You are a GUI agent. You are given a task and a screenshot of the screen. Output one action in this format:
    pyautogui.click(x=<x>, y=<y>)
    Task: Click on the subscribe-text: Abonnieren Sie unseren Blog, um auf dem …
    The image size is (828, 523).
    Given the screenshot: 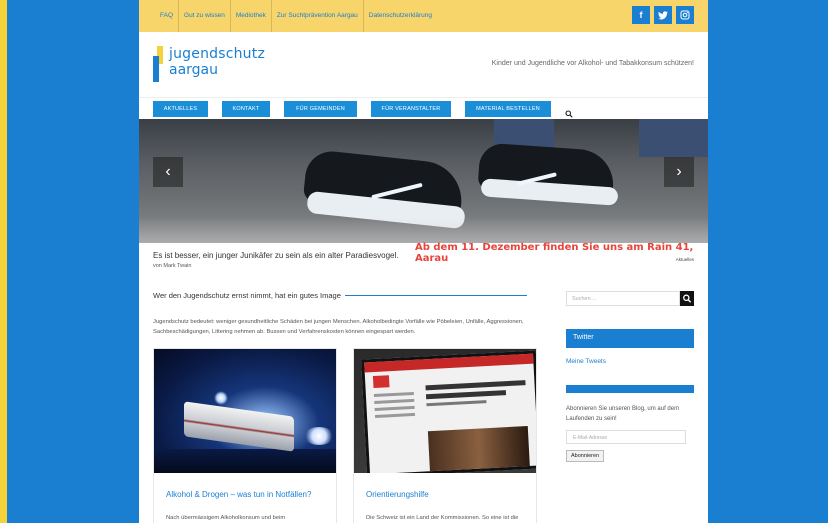 What is the action you would take?
    pyautogui.click(x=623, y=414)
    